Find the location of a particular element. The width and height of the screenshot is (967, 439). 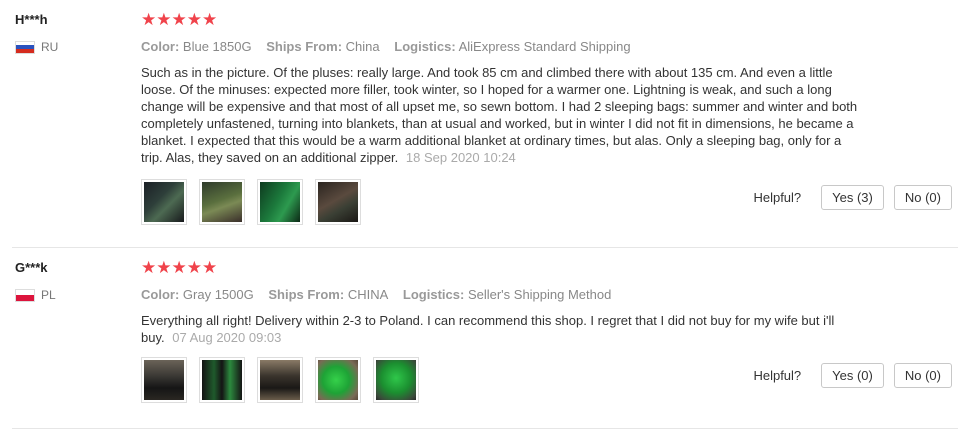

helpful-voting: Helpful? Yes (3) No (0) is located at coordinates (852, 197).